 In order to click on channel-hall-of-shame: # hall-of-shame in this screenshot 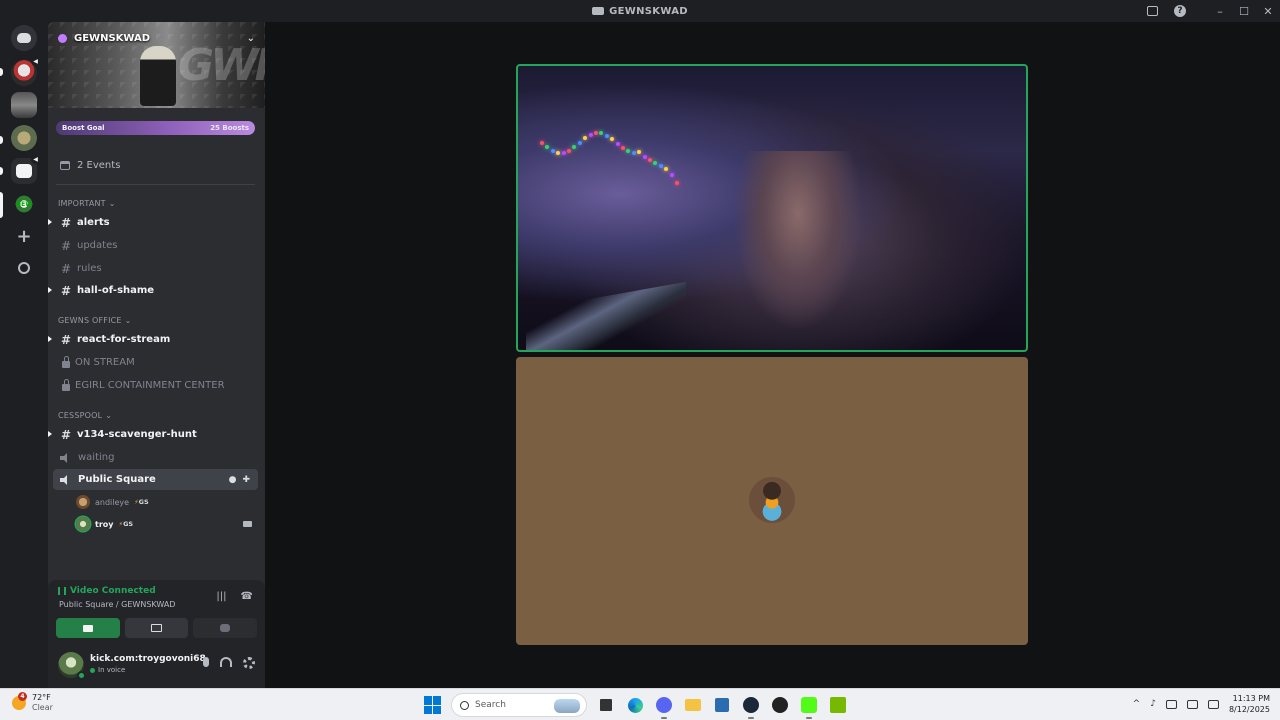, I will do `click(153, 290)`.